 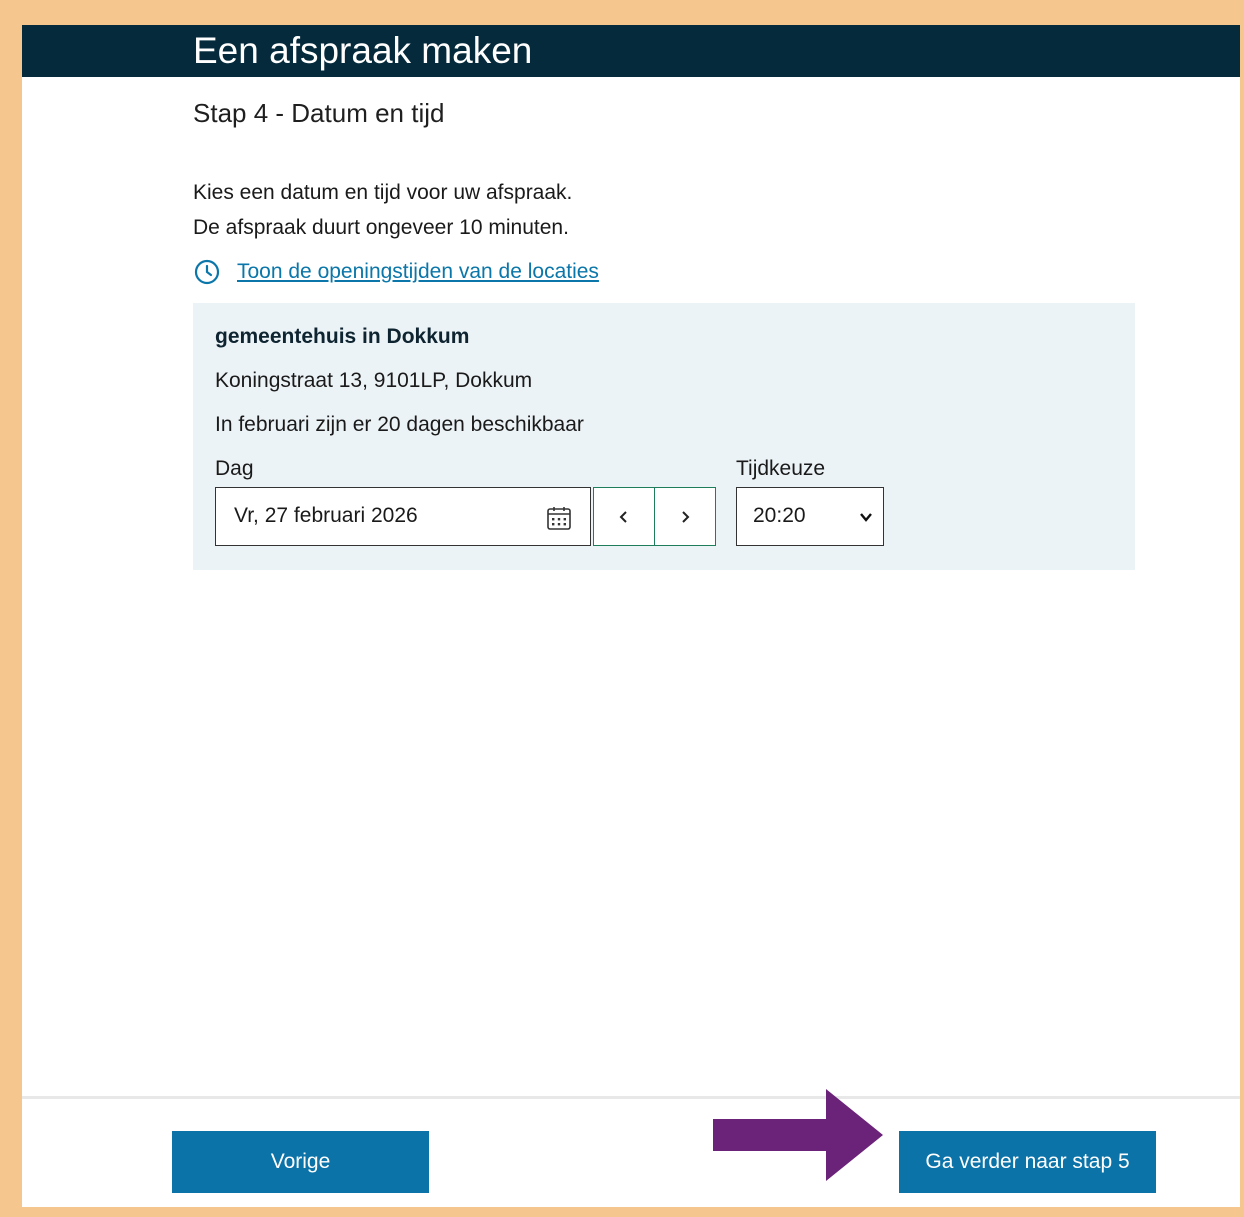 I want to click on footer-bar: Vorige Ga verder naar stap 5, so click(x=631, y=1151).